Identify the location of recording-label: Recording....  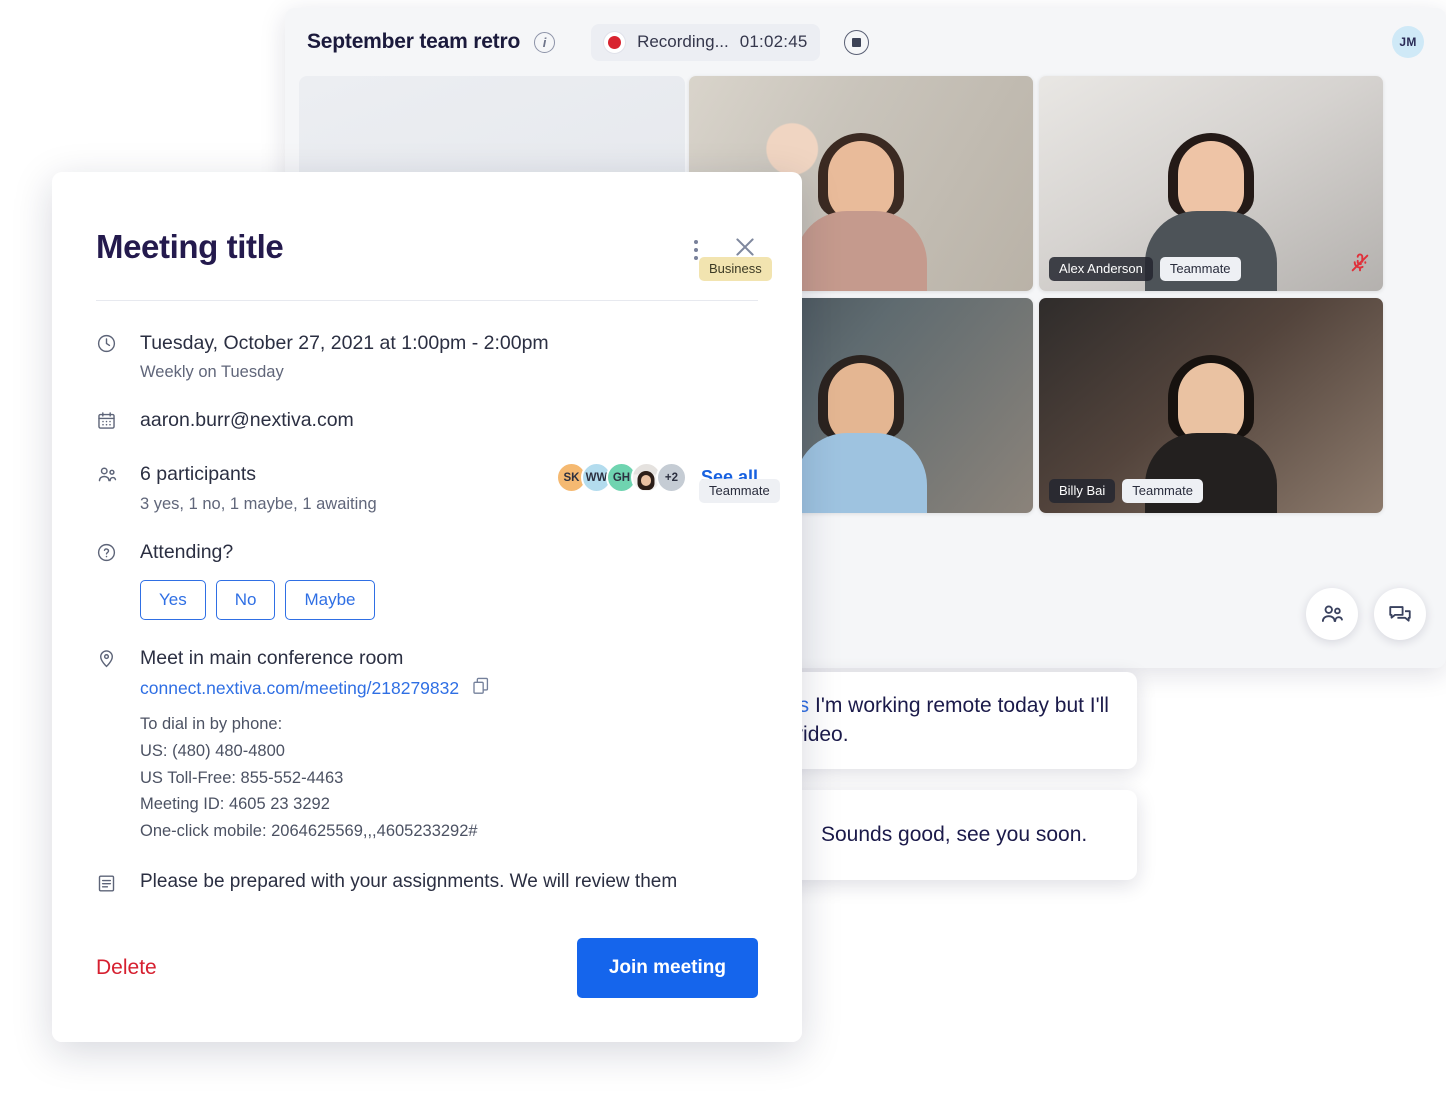
(683, 41).